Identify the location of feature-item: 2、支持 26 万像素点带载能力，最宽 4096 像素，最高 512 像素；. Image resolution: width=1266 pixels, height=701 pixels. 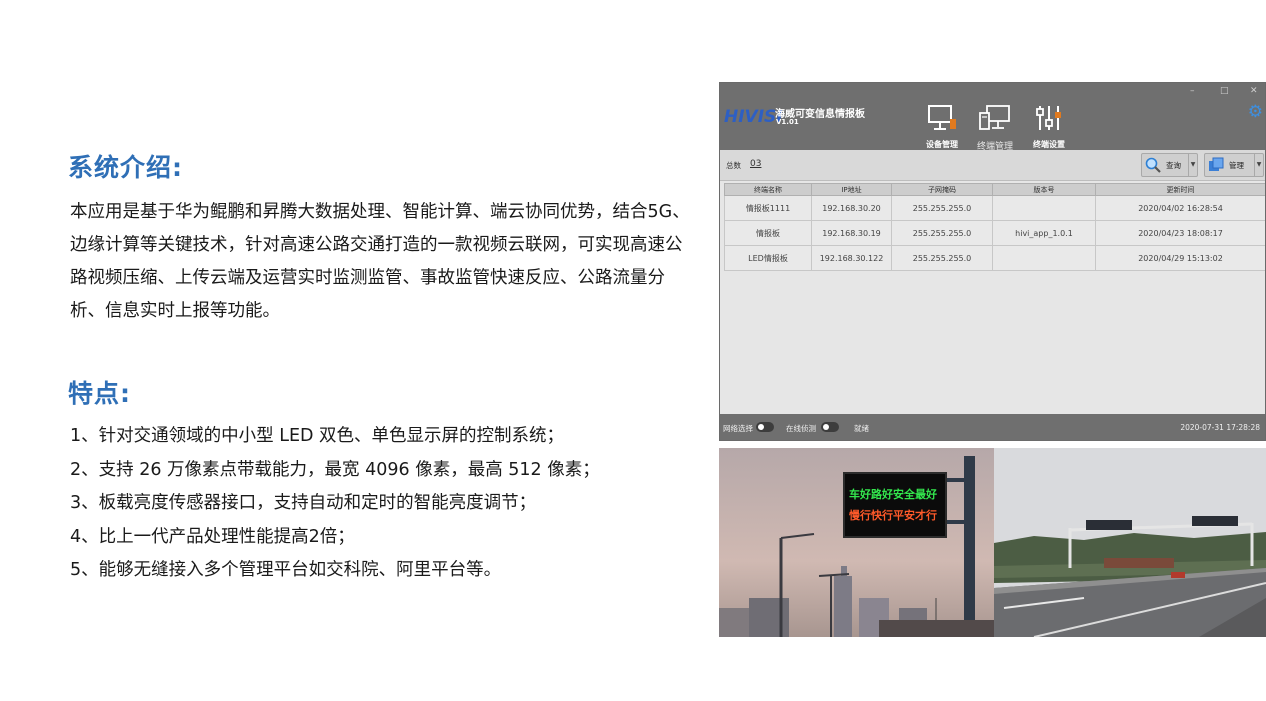
(335, 469).